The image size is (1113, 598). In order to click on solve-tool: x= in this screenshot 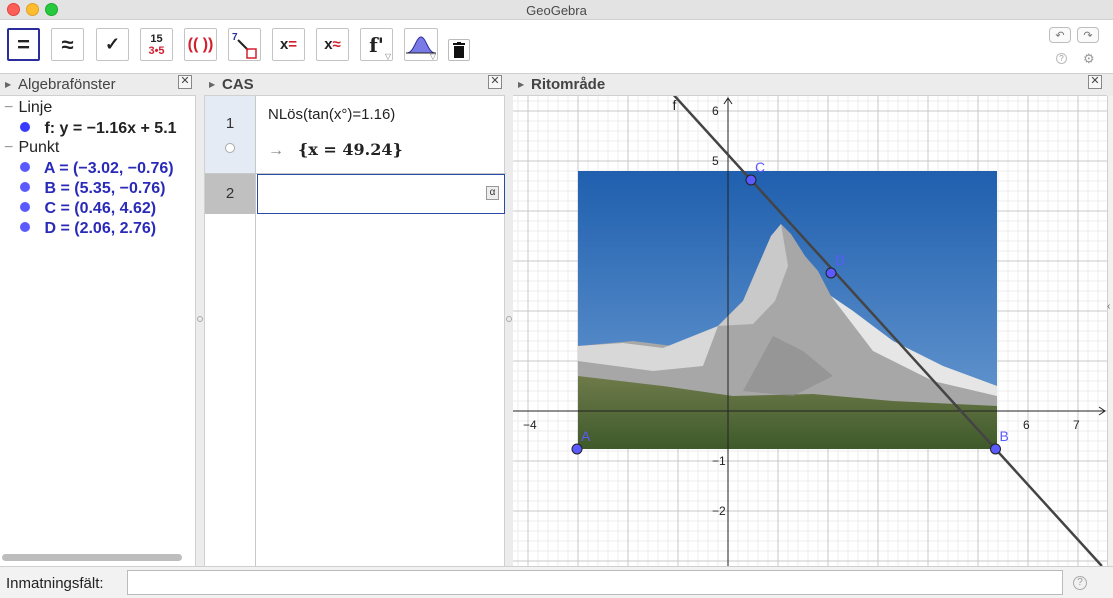, I will do `click(288, 44)`.